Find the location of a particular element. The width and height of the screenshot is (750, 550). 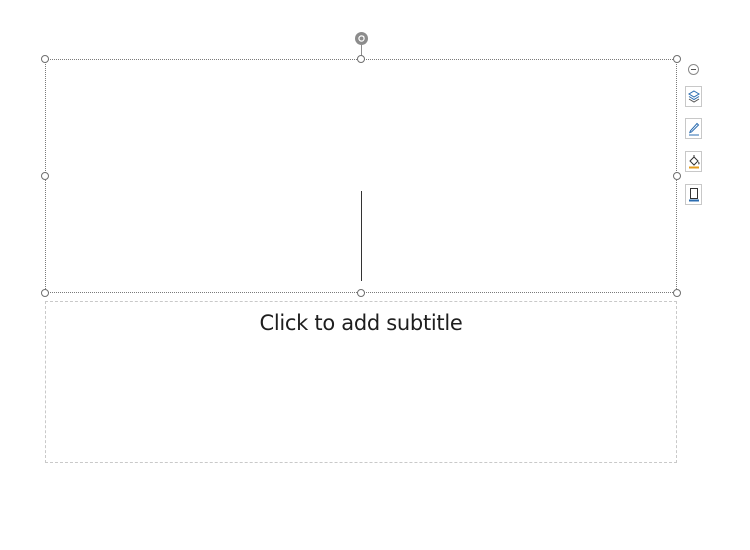

rotate-handle is located at coordinates (361, 38).